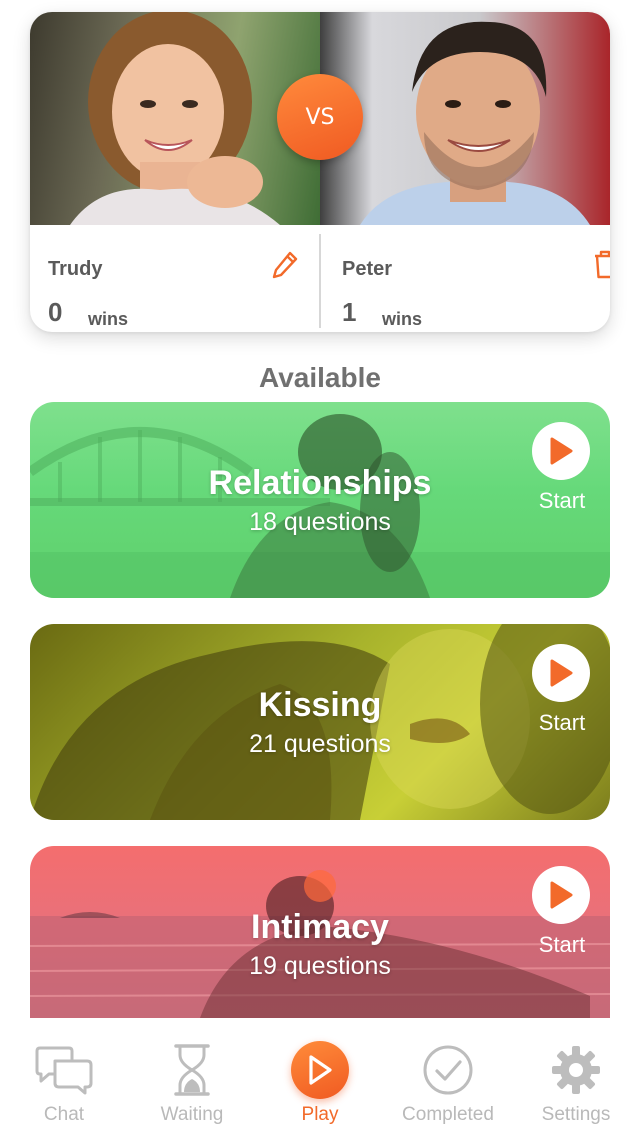 Image resolution: width=640 pixels, height=1138 pixels. What do you see at coordinates (55, 312) in the screenshot?
I see `player1-wins-count: 0` at bounding box center [55, 312].